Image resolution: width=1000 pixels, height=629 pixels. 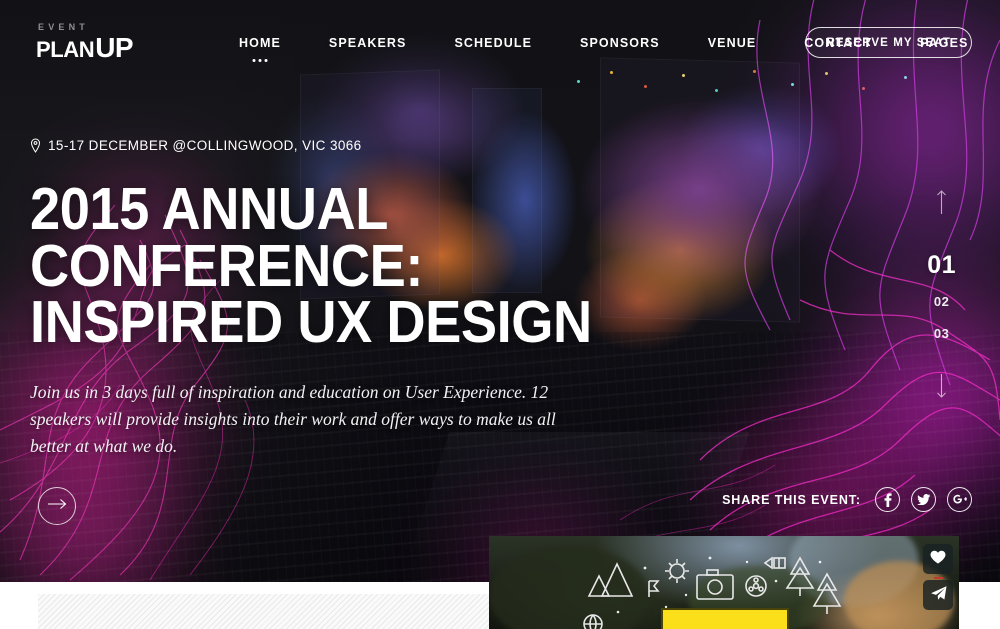 I want to click on send-button, so click(x=938, y=595).